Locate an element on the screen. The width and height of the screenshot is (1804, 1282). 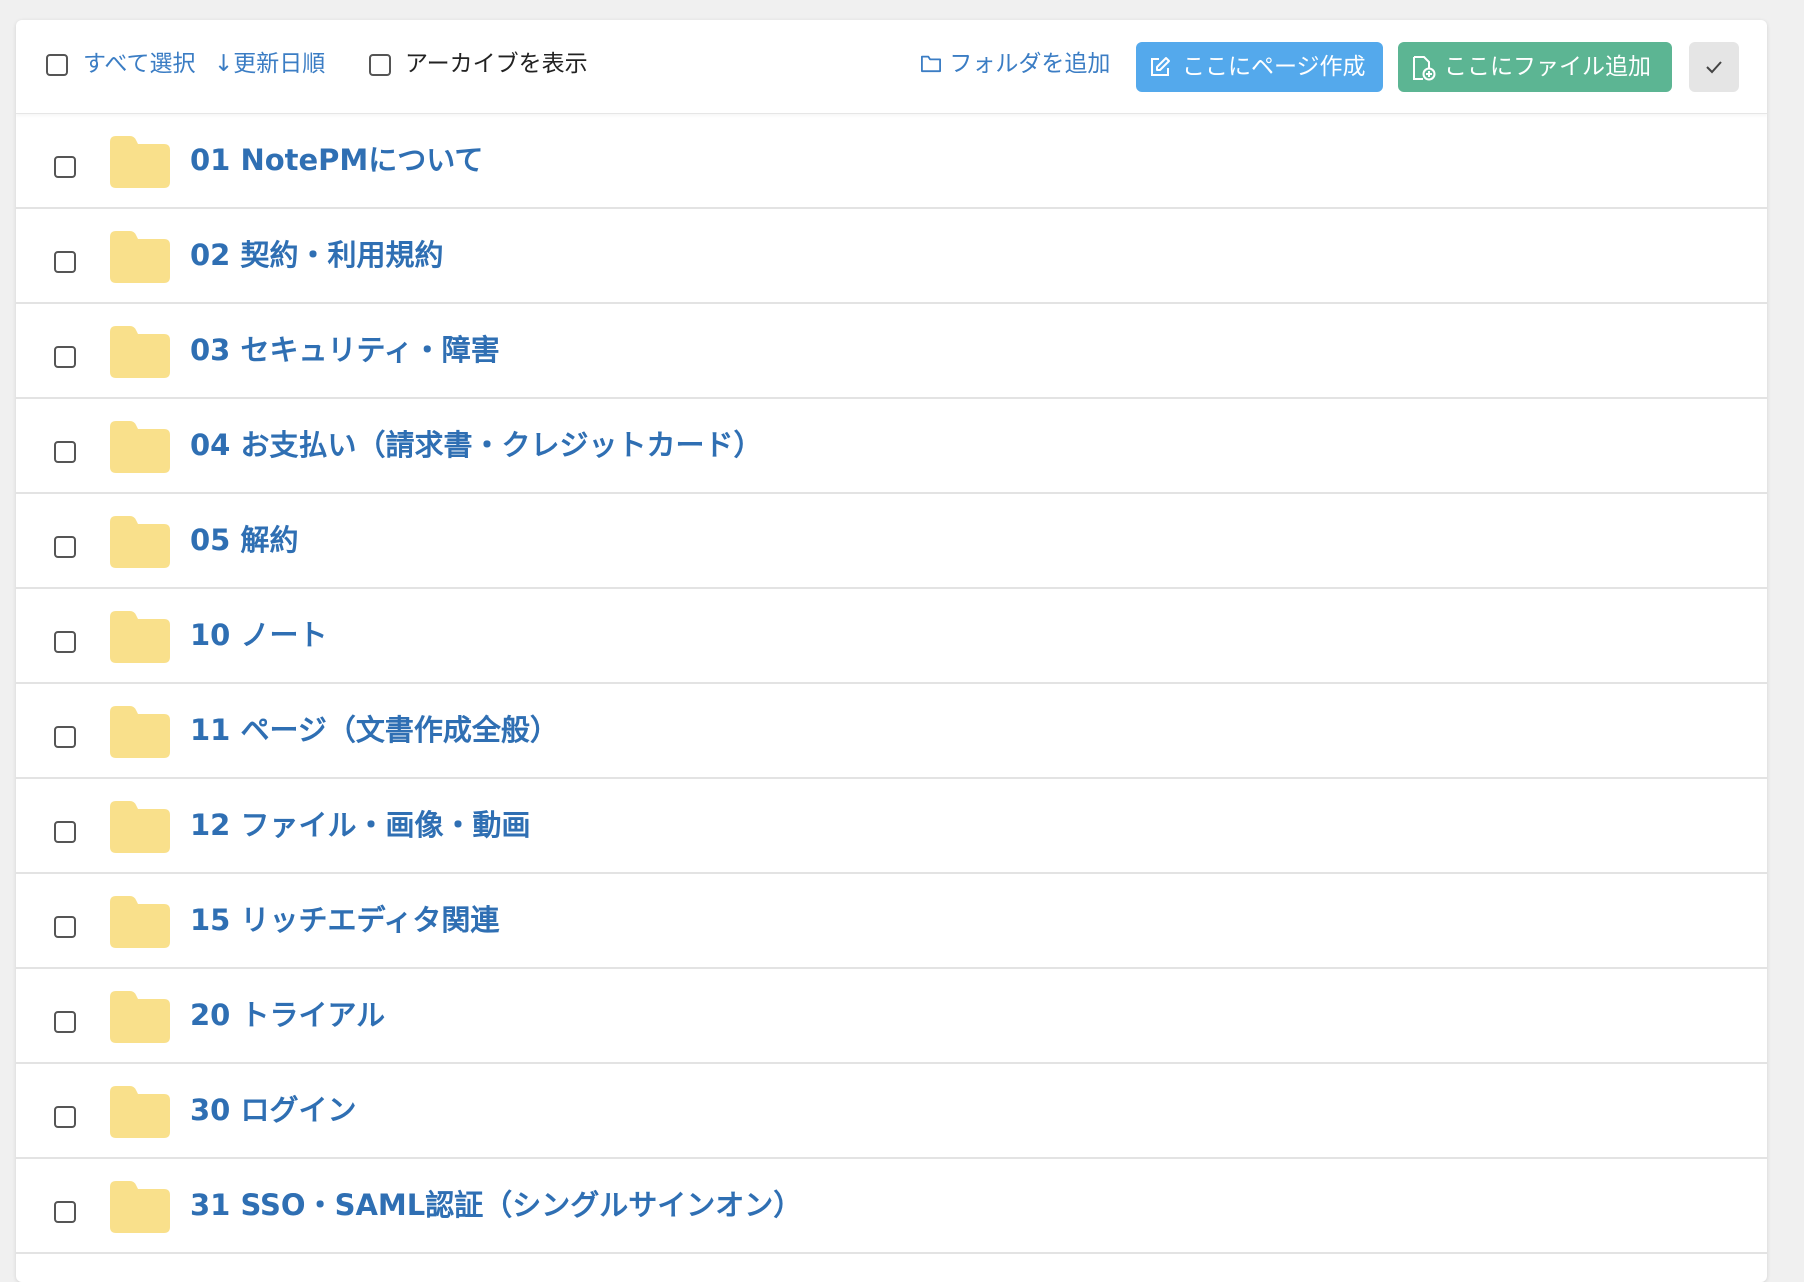
folder-row: 01 NotePMについて is located at coordinates (891, 161).